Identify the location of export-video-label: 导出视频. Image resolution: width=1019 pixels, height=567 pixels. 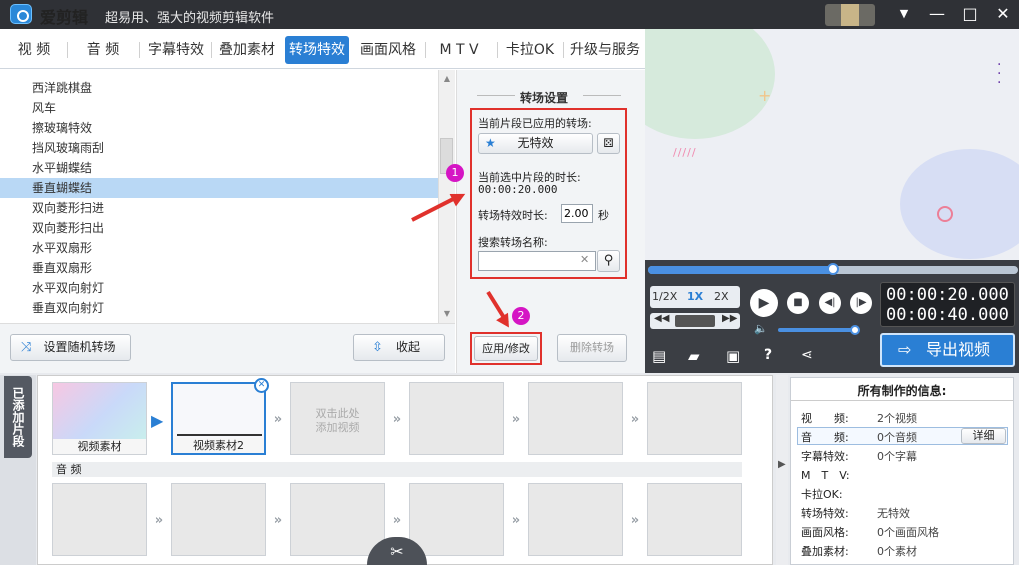
(958, 349).